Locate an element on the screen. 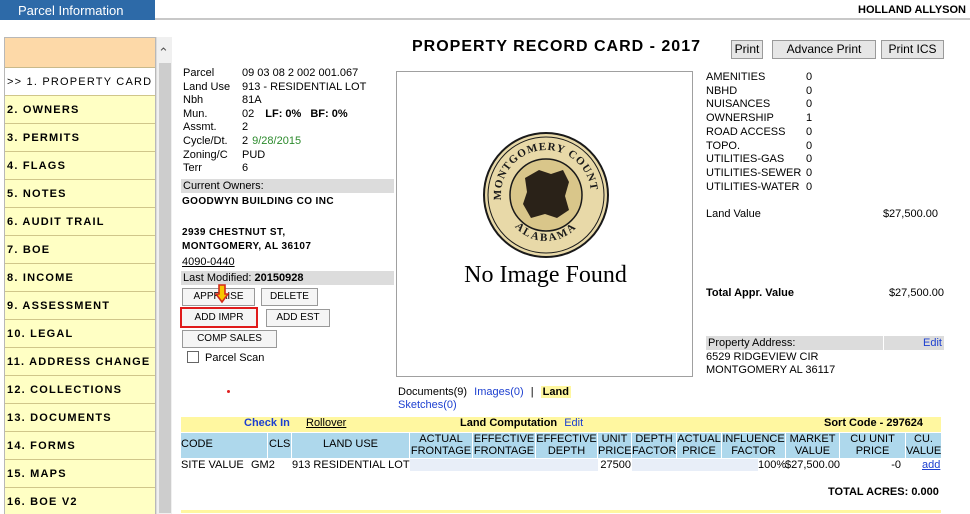  total-appr-row: Total Appr. Value $27,500.00 is located at coordinates (825, 293).